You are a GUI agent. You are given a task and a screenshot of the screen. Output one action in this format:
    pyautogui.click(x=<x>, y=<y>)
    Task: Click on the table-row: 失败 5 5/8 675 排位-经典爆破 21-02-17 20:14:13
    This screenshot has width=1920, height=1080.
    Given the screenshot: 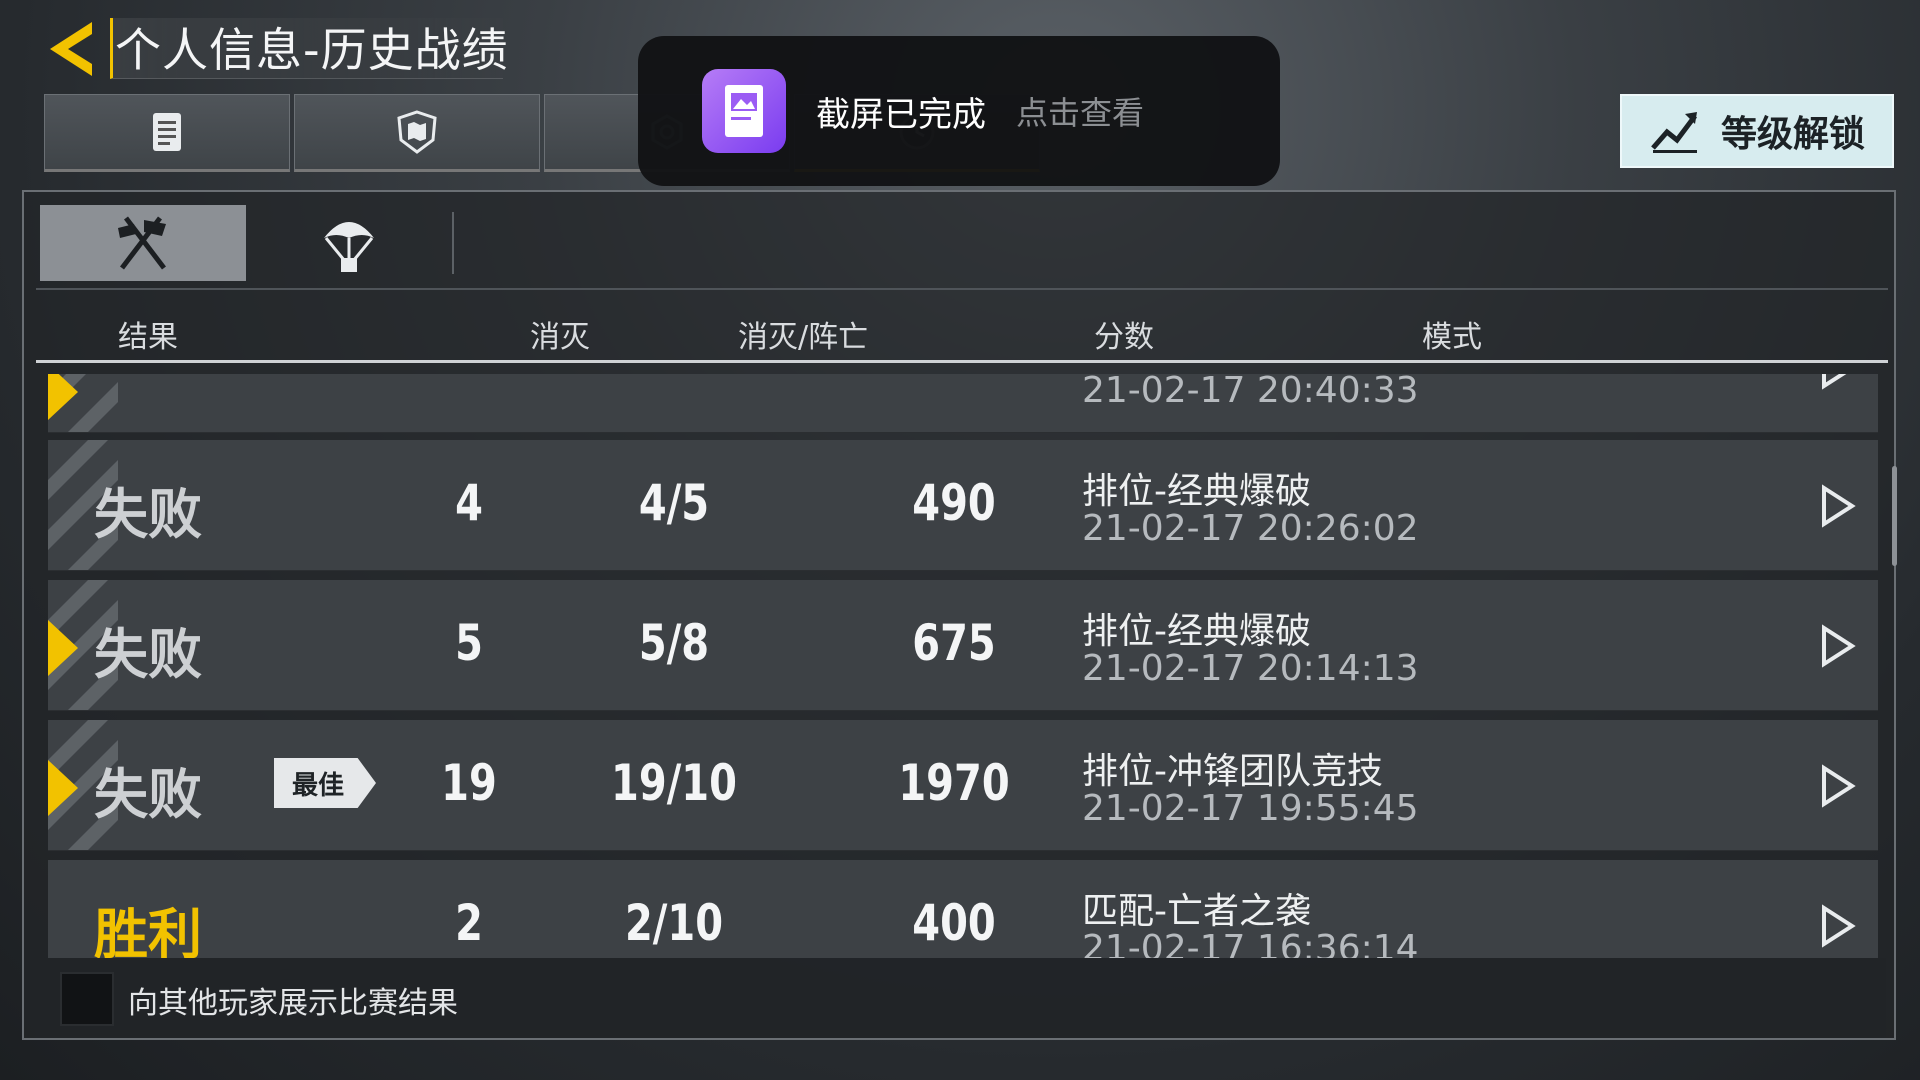 What is the action you would take?
    pyautogui.click(x=963, y=645)
    